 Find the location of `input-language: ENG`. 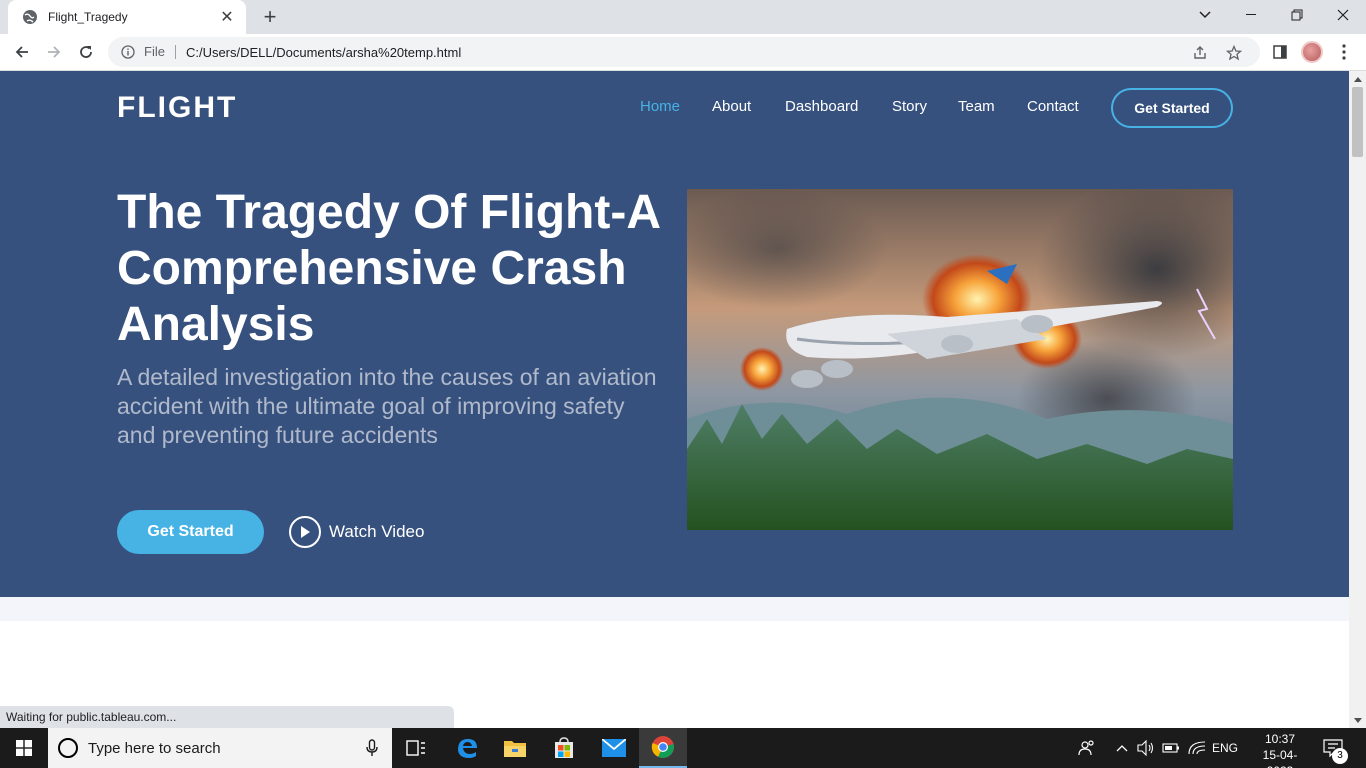

input-language: ENG is located at coordinates (1225, 748).